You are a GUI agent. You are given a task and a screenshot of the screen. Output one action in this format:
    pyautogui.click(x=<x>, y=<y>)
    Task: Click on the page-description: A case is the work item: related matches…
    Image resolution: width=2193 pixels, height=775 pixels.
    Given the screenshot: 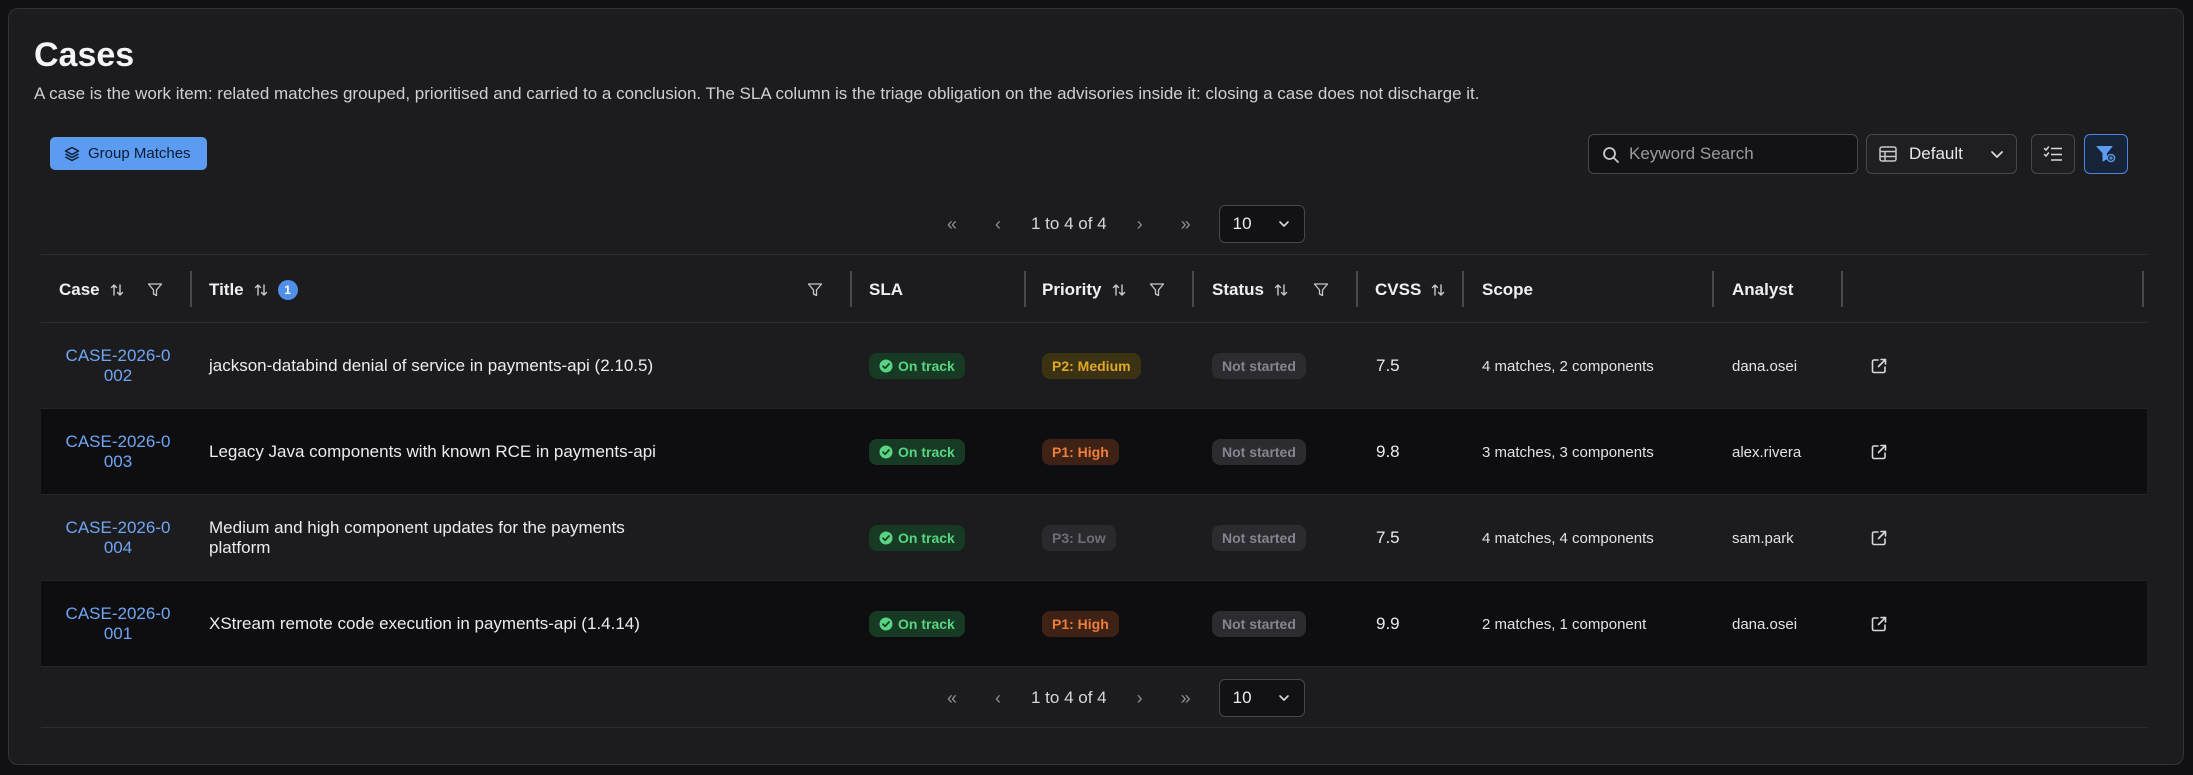 What is the action you would take?
    pyautogui.click(x=757, y=93)
    